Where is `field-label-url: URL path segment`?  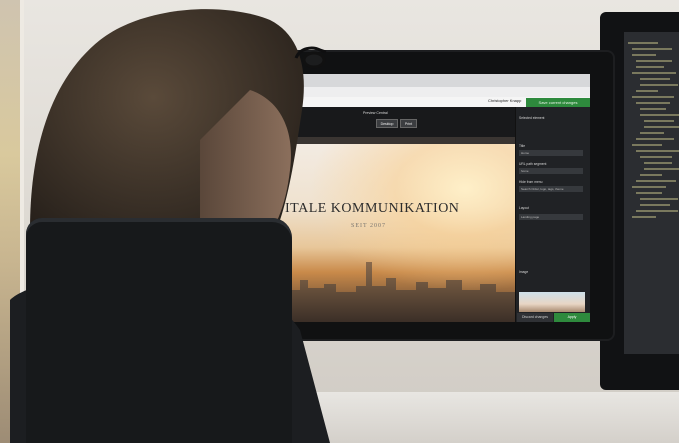 field-label-url: URL path segment is located at coordinates (533, 164).